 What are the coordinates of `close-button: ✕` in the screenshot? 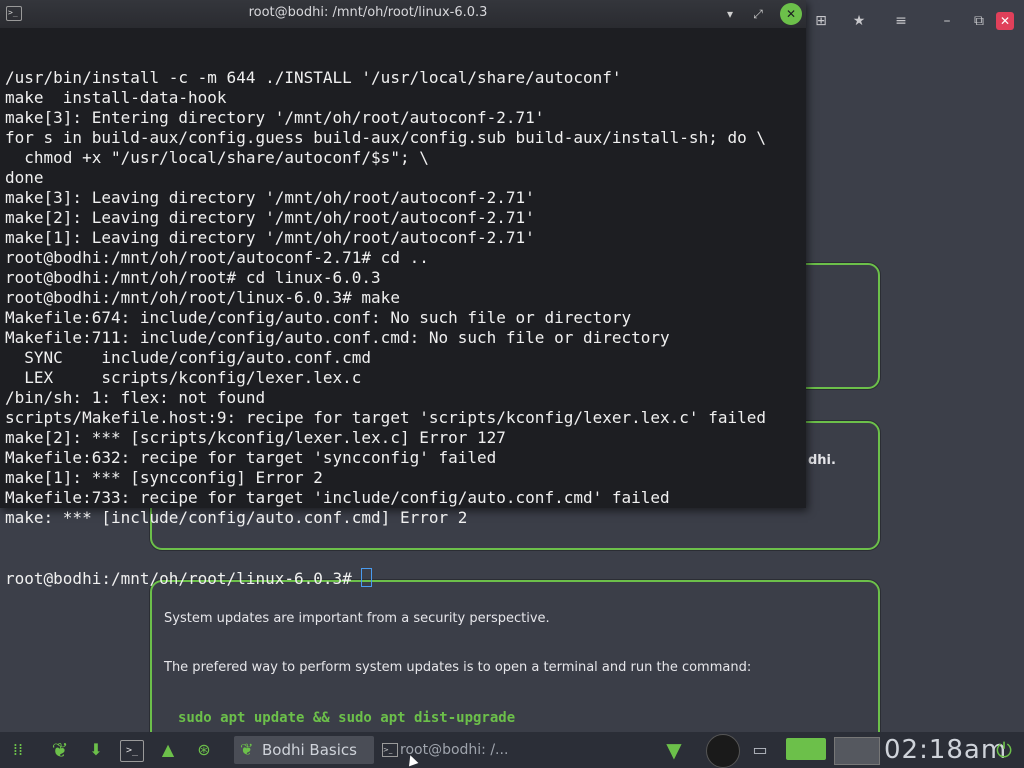 It's located at (791, 14).